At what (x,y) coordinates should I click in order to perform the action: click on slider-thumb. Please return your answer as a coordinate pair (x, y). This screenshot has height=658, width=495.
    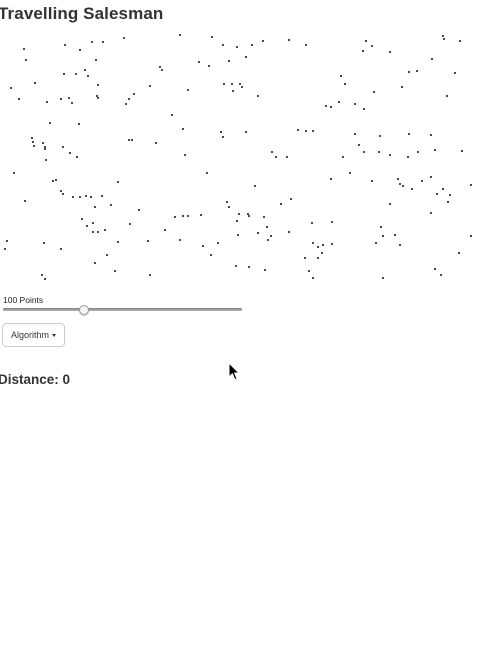
    Looking at the image, I should click on (83, 310).